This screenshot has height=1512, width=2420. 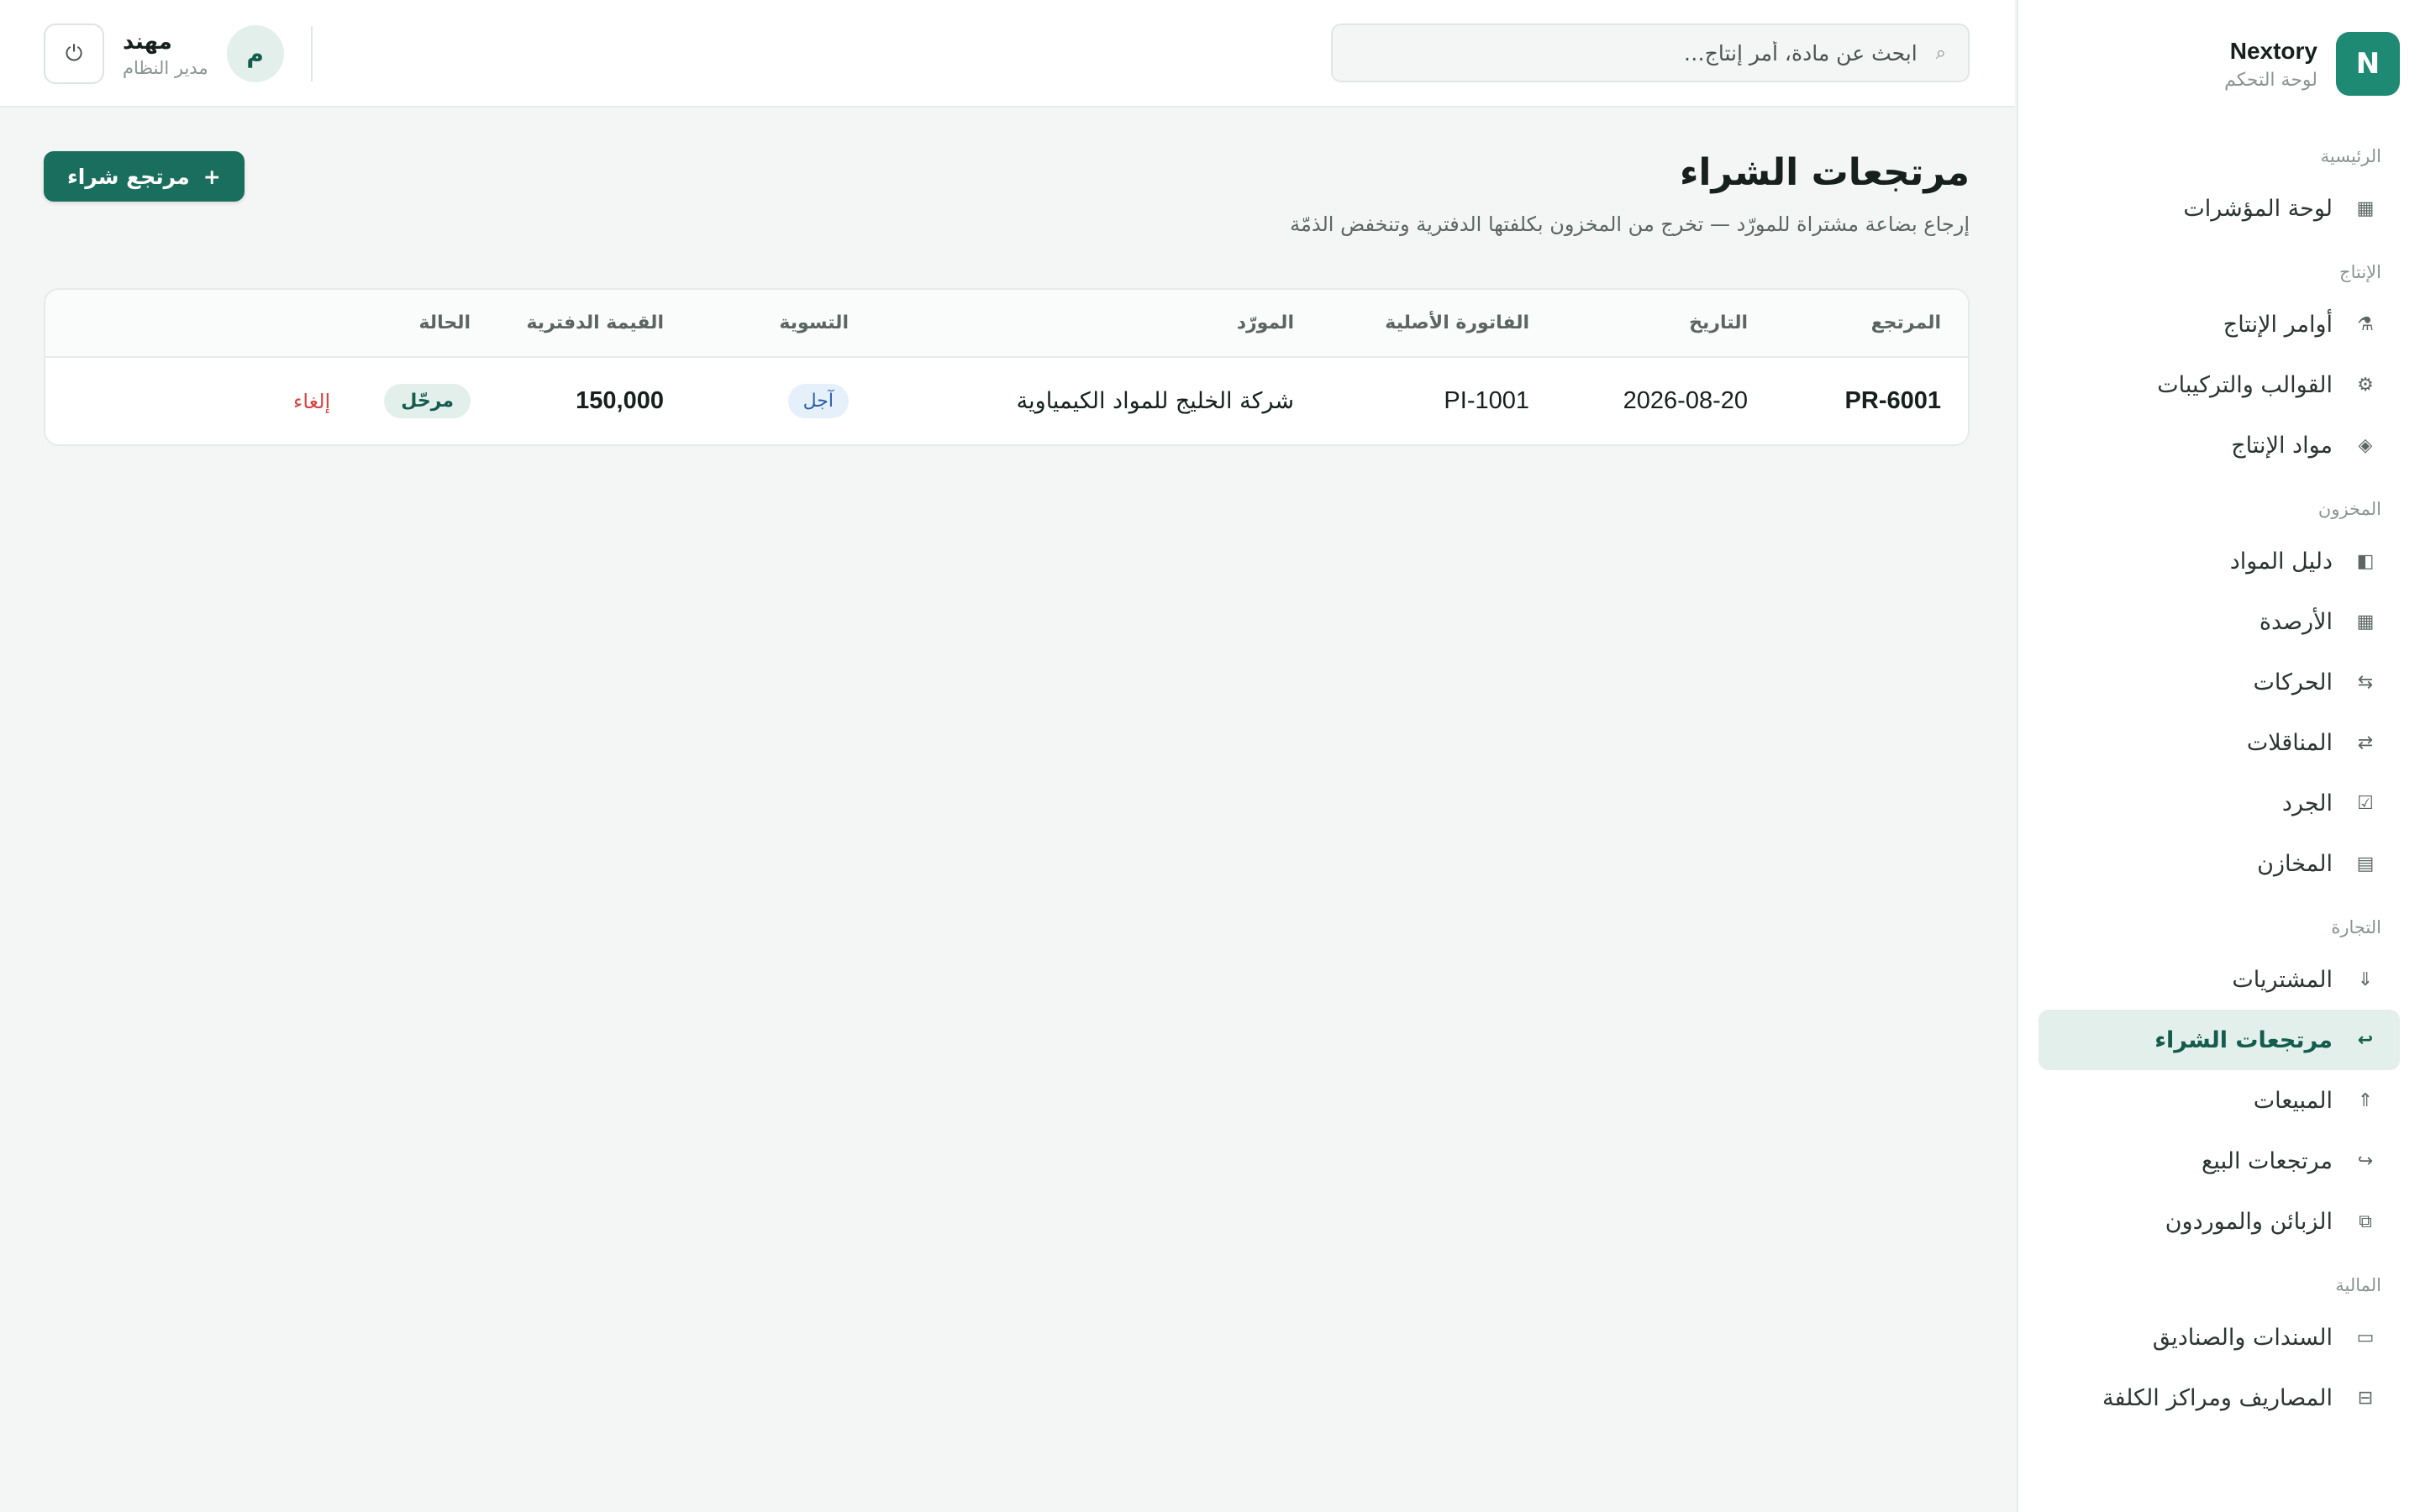 I want to click on sidebar-item-label: دليل المواد, so click(x=2281, y=561).